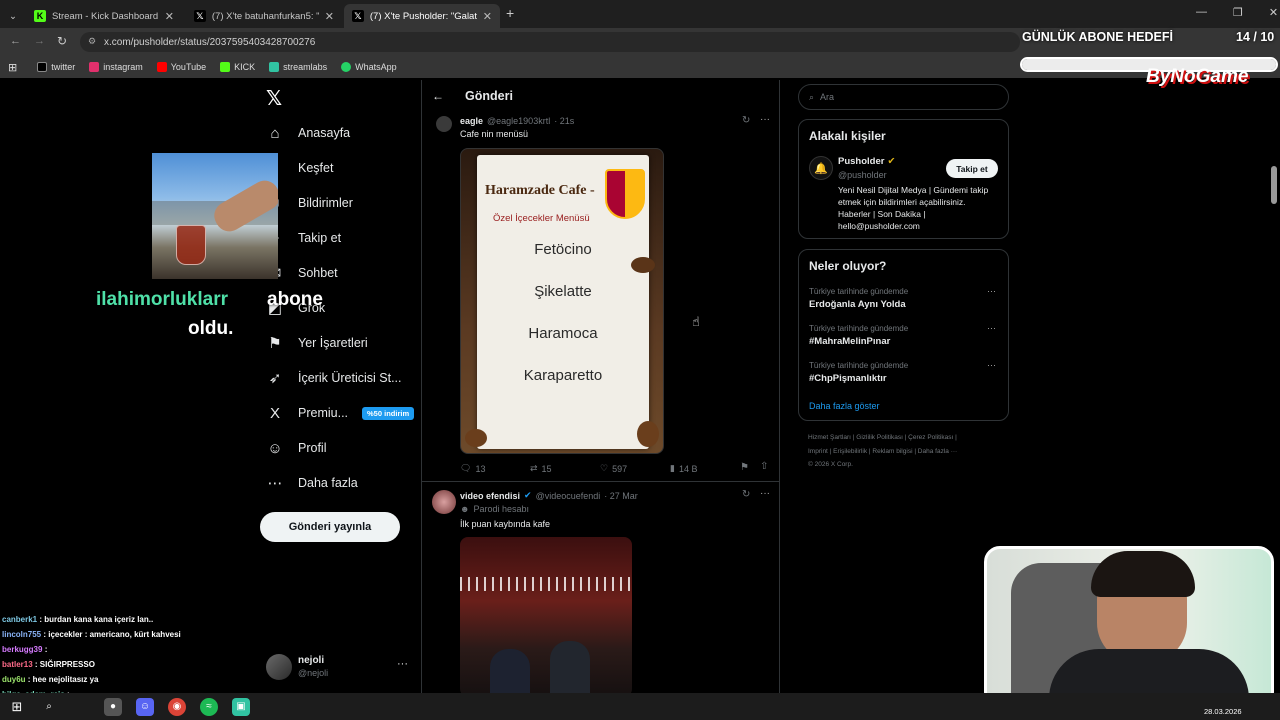  Describe the element at coordinates (275, 483) in the screenshot. I see `more-circle-icon: ⋯` at that location.